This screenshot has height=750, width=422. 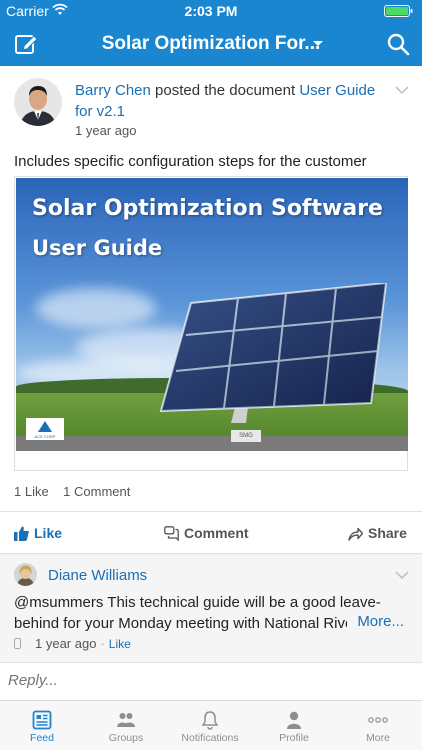 I want to click on share-label: Share, so click(x=387, y=533).